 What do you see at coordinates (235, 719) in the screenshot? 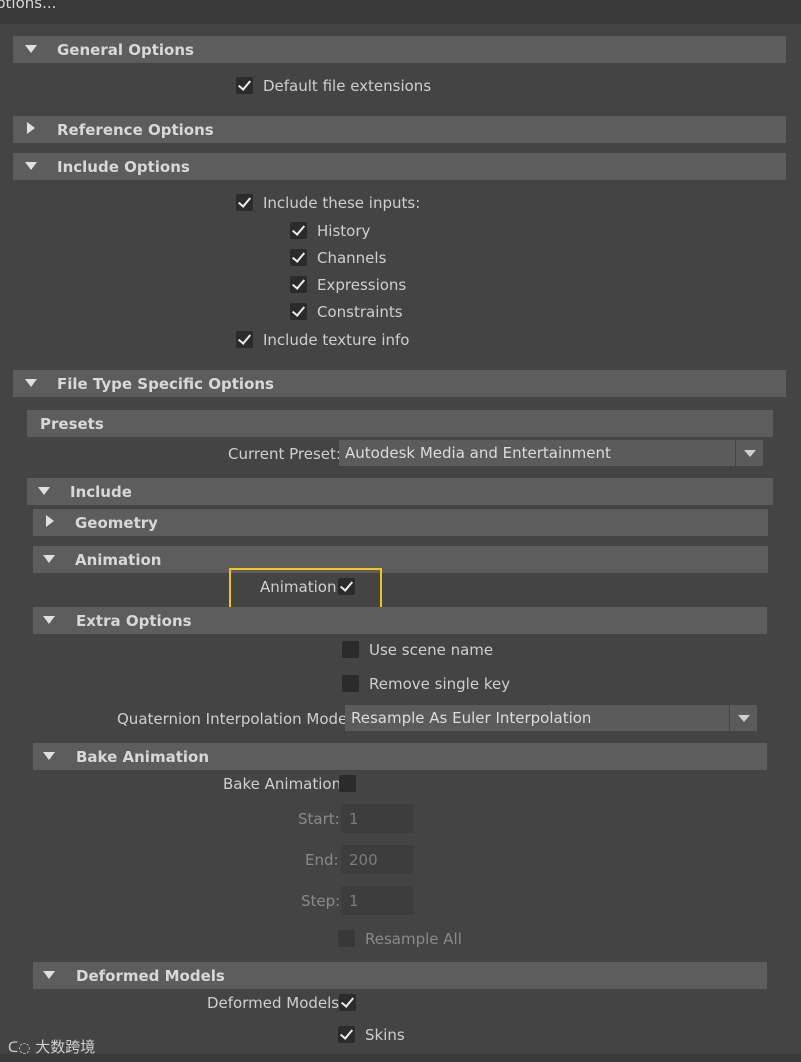
I see `quaternion-mode-label: Quaternion Interpolation Mode:` at bounding box center [235, 719].